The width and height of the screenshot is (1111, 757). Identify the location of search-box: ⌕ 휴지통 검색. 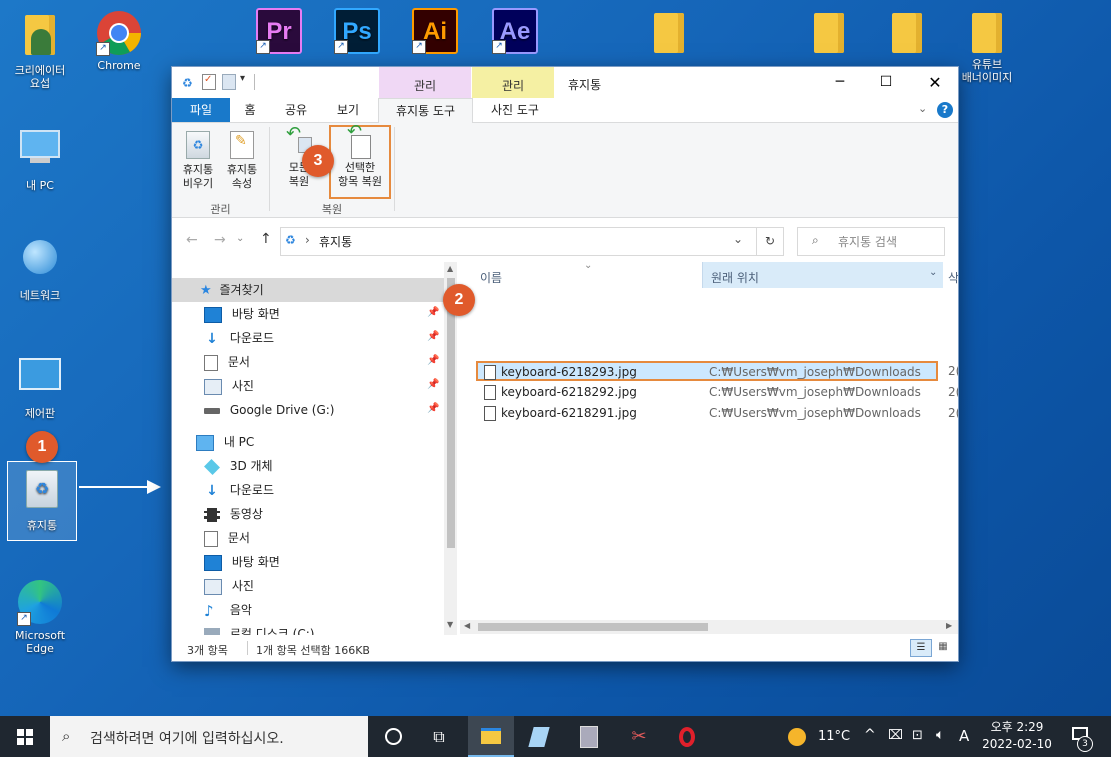
(871, 241).